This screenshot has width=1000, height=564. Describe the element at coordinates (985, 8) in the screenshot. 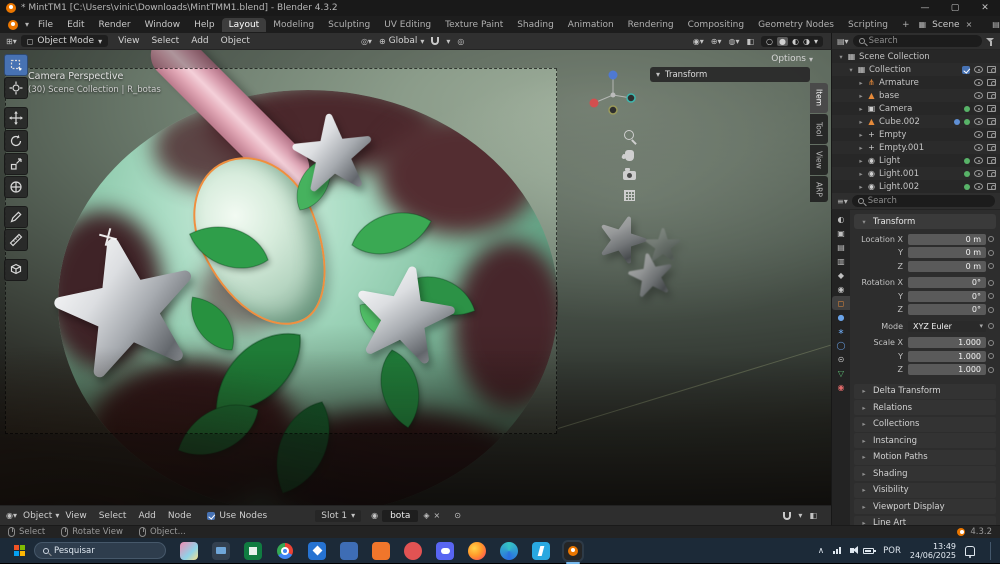

I see `close-button: ✕` at that location.